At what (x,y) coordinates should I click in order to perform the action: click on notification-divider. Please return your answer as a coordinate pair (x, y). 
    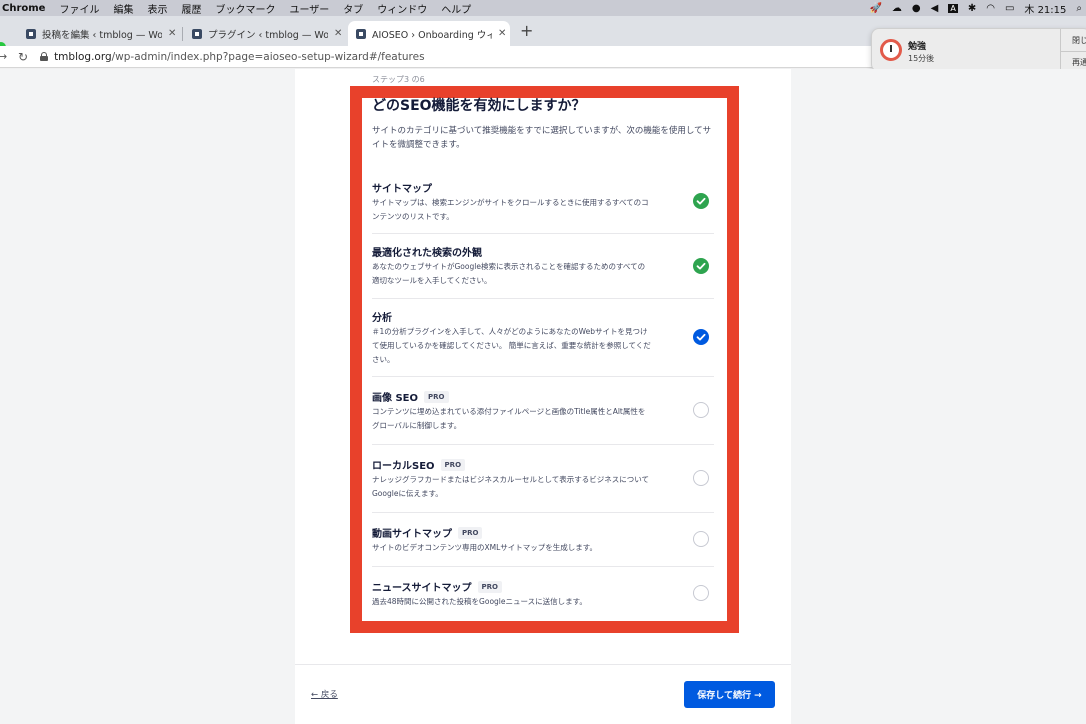
    Looking at the image, I should click on (1073, 51).